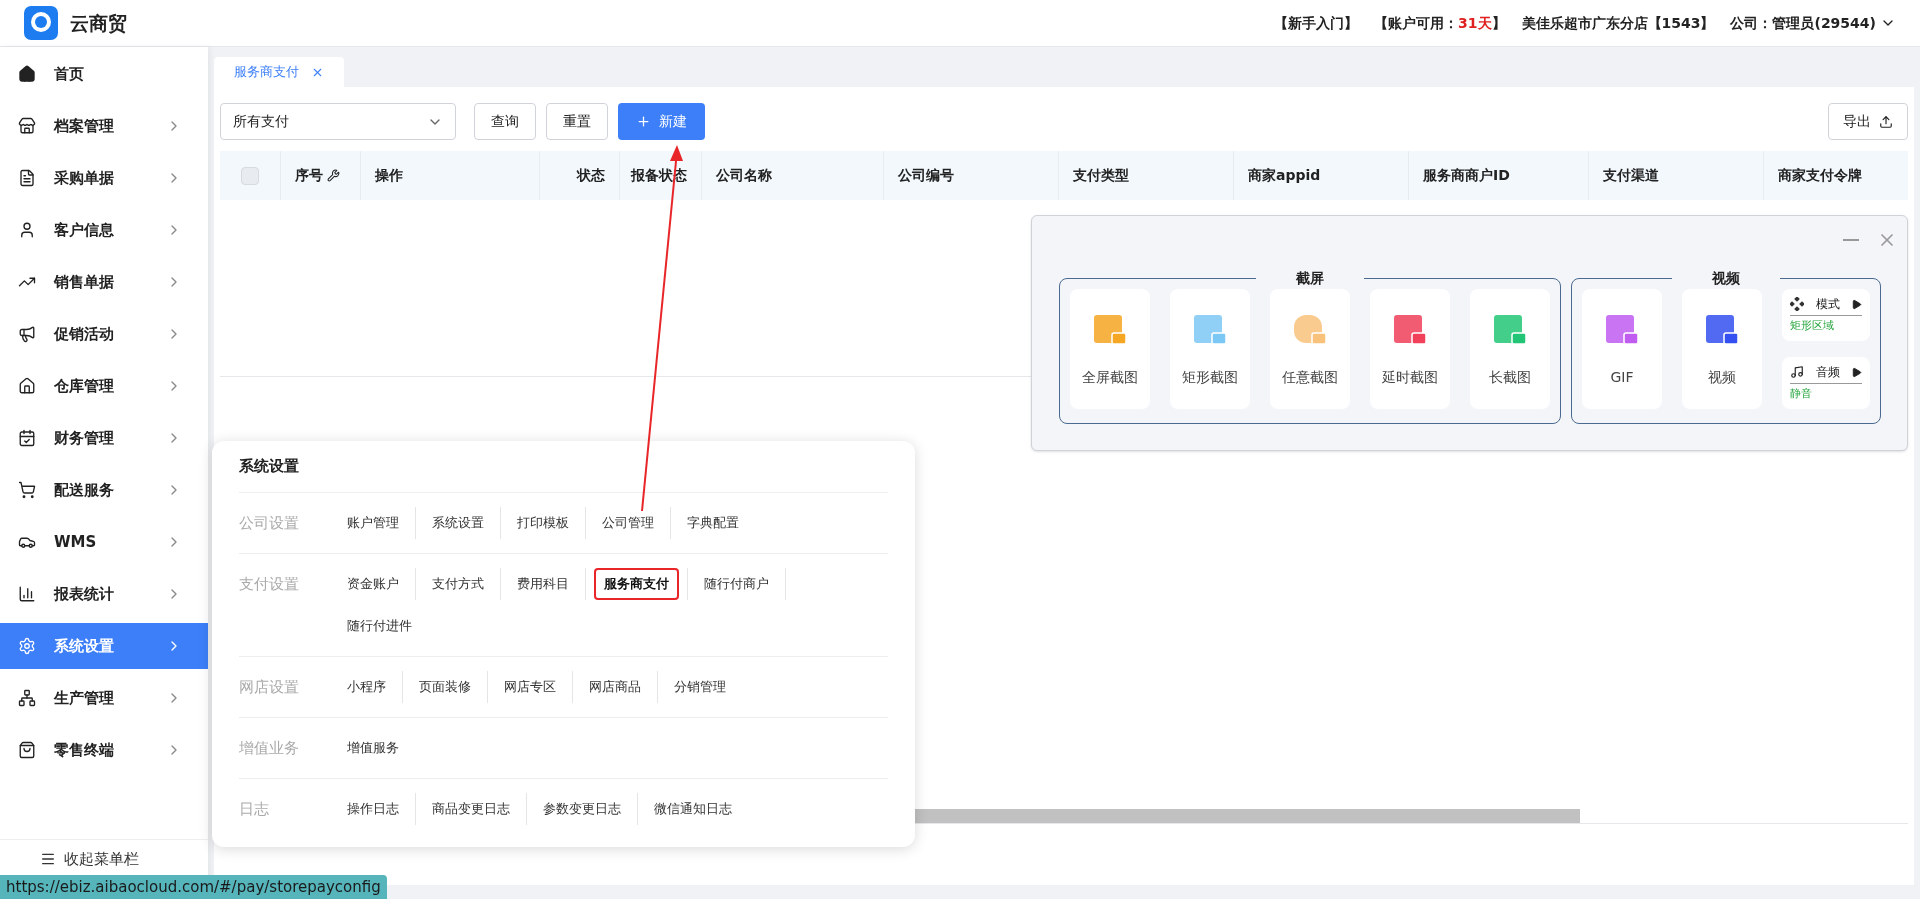 This screenshot has width=1920, height=899. I want to click on column-header: 支付类型, so click(1101, 175).